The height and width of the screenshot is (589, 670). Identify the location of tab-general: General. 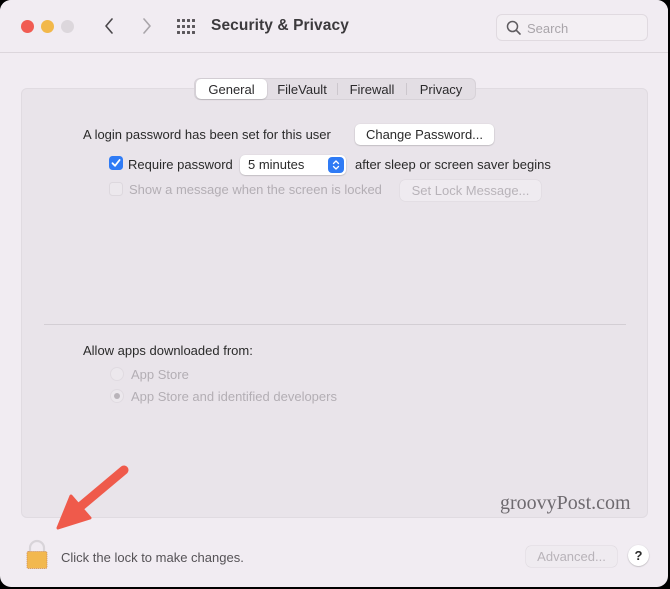
(231, 89).